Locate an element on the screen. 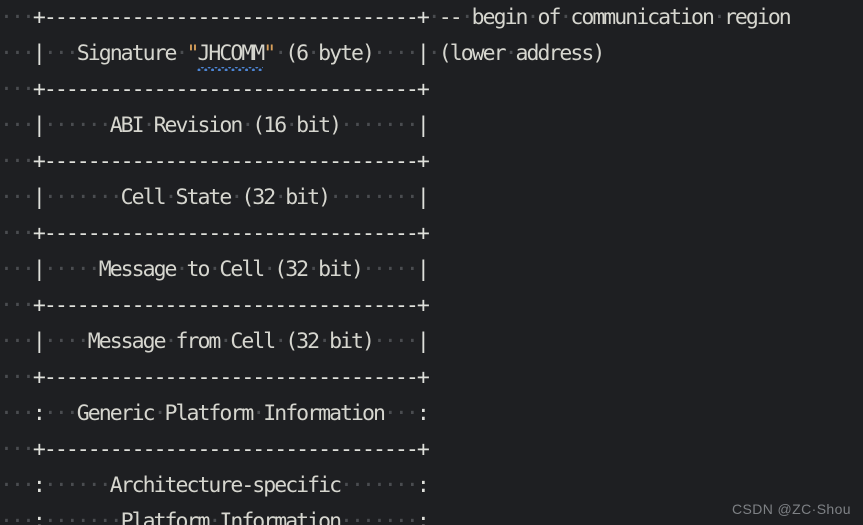  code-text: e is located at coordinates (116, 413).